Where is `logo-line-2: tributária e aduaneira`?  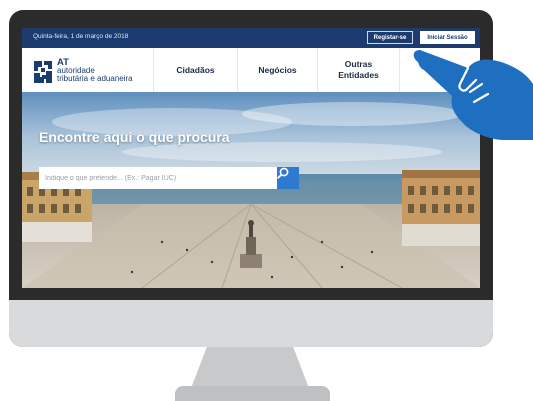
logo-line-2: tributária e aduaneira is located at coordinates (95, 78).